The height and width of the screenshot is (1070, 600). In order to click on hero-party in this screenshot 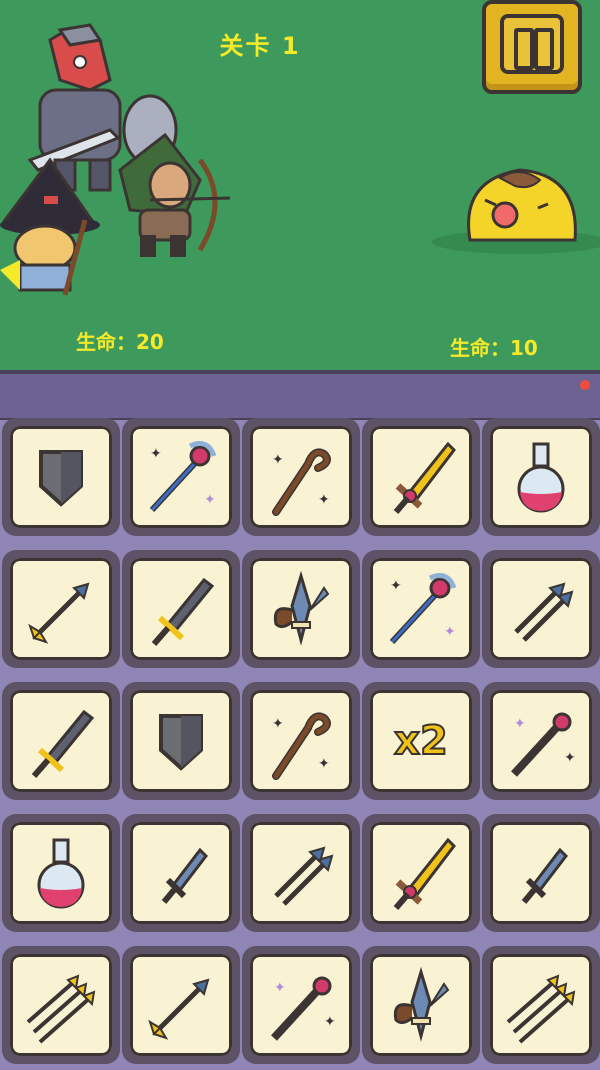, I will do `click(115, 159)`.